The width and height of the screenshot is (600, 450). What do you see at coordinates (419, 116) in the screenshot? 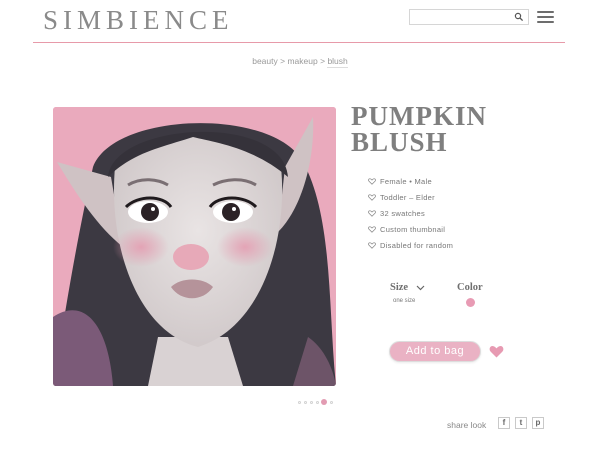
I see `product-title-line1: PUMPKIN` at bounding box center [419, 116].